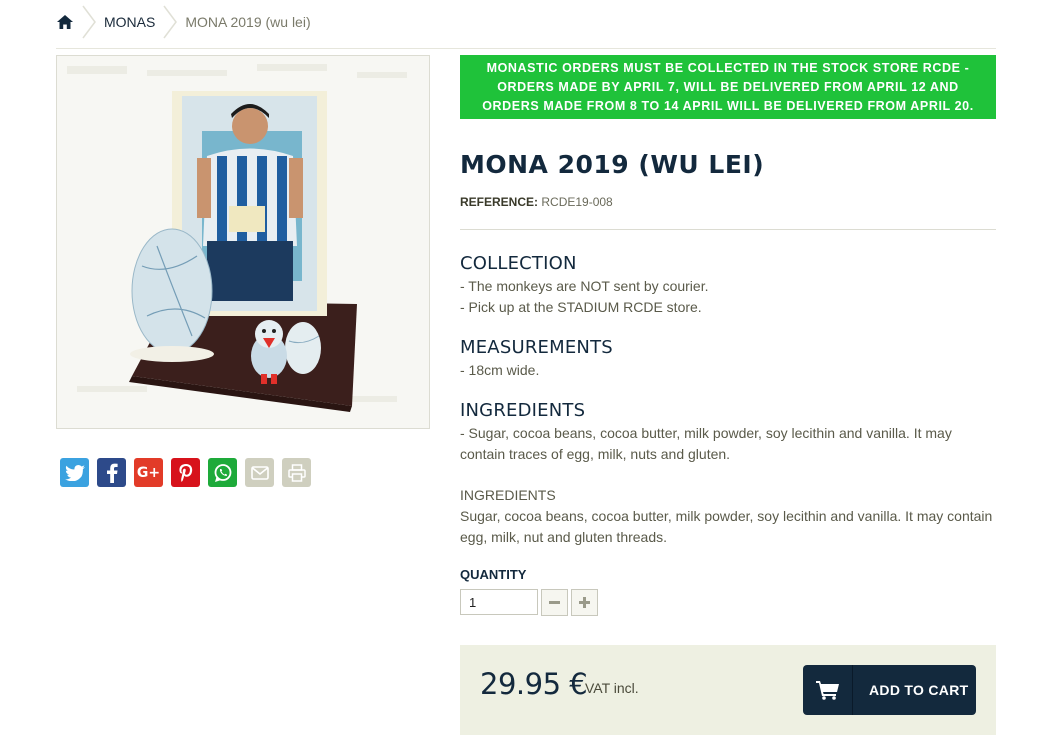 The height and width of the screenshot is (756, 1050). I want to click on add-to-cart-label: ADD TO CART, so click(919, 690).